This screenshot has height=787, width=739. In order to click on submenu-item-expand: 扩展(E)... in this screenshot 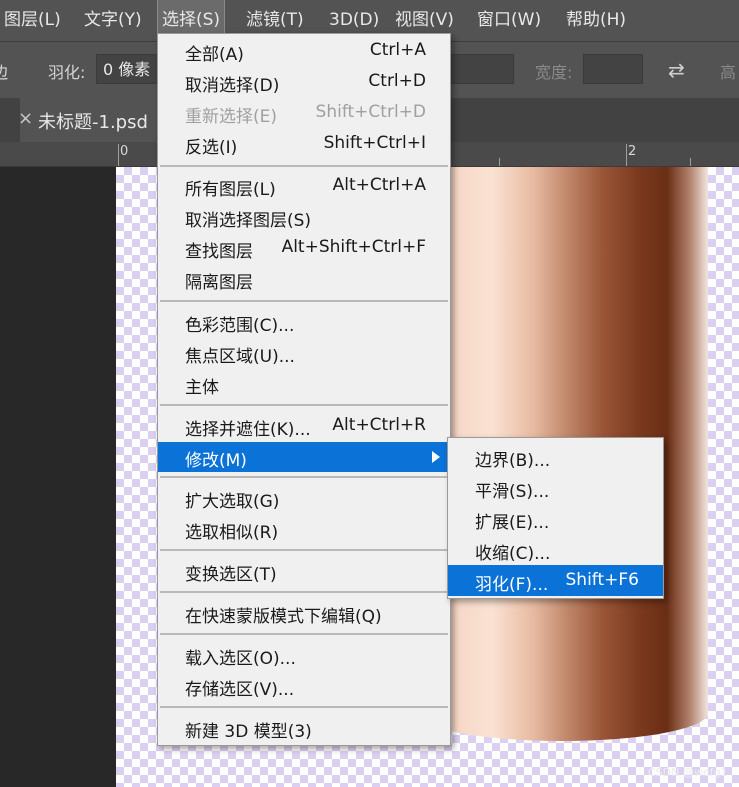, I will do `click(555, 518)`.